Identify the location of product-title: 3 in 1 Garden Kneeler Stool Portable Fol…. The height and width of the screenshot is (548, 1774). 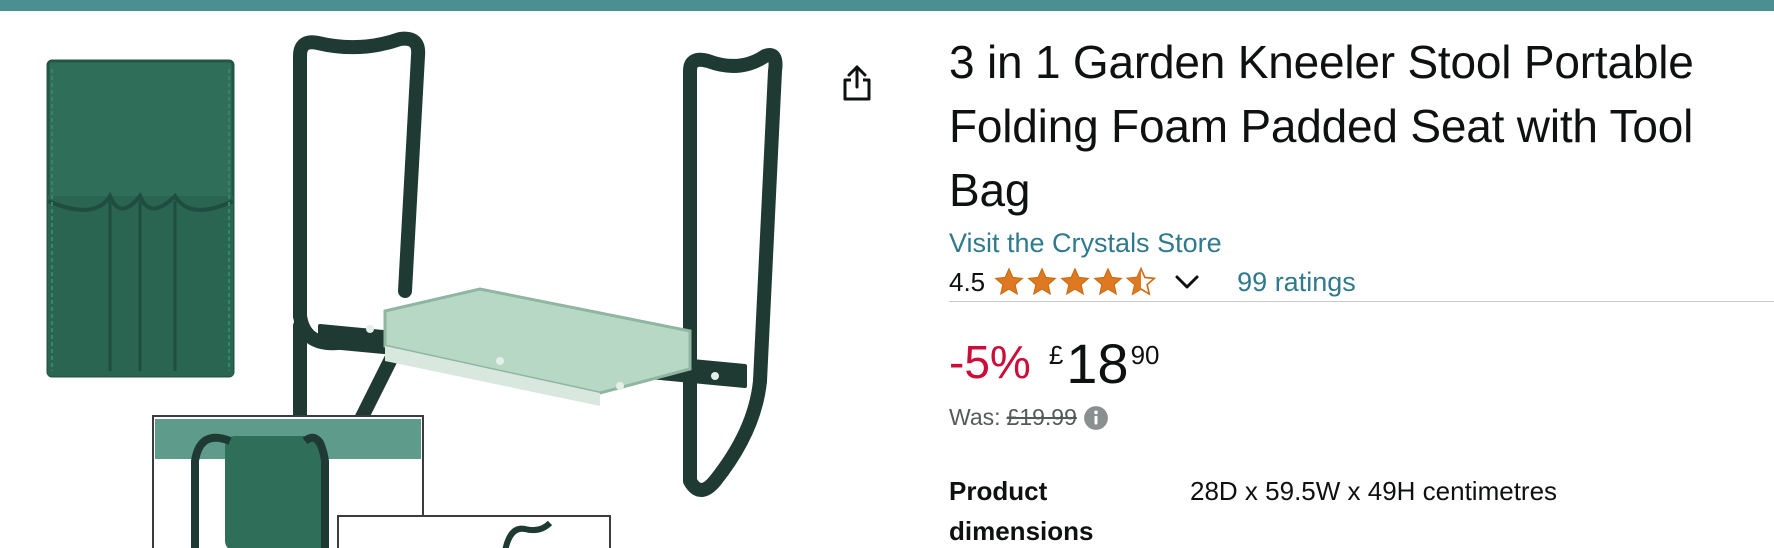
(1321, 126).